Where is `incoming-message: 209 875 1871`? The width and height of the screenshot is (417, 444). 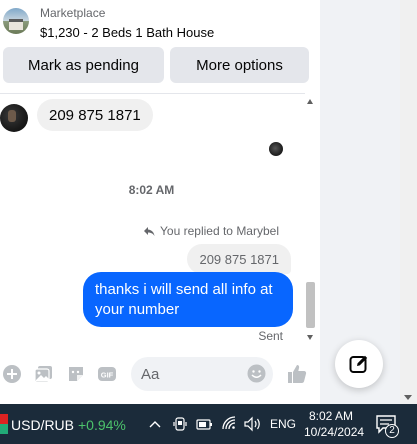
incoming-message: 209 875 1871 is located at coordinates (95, 115).